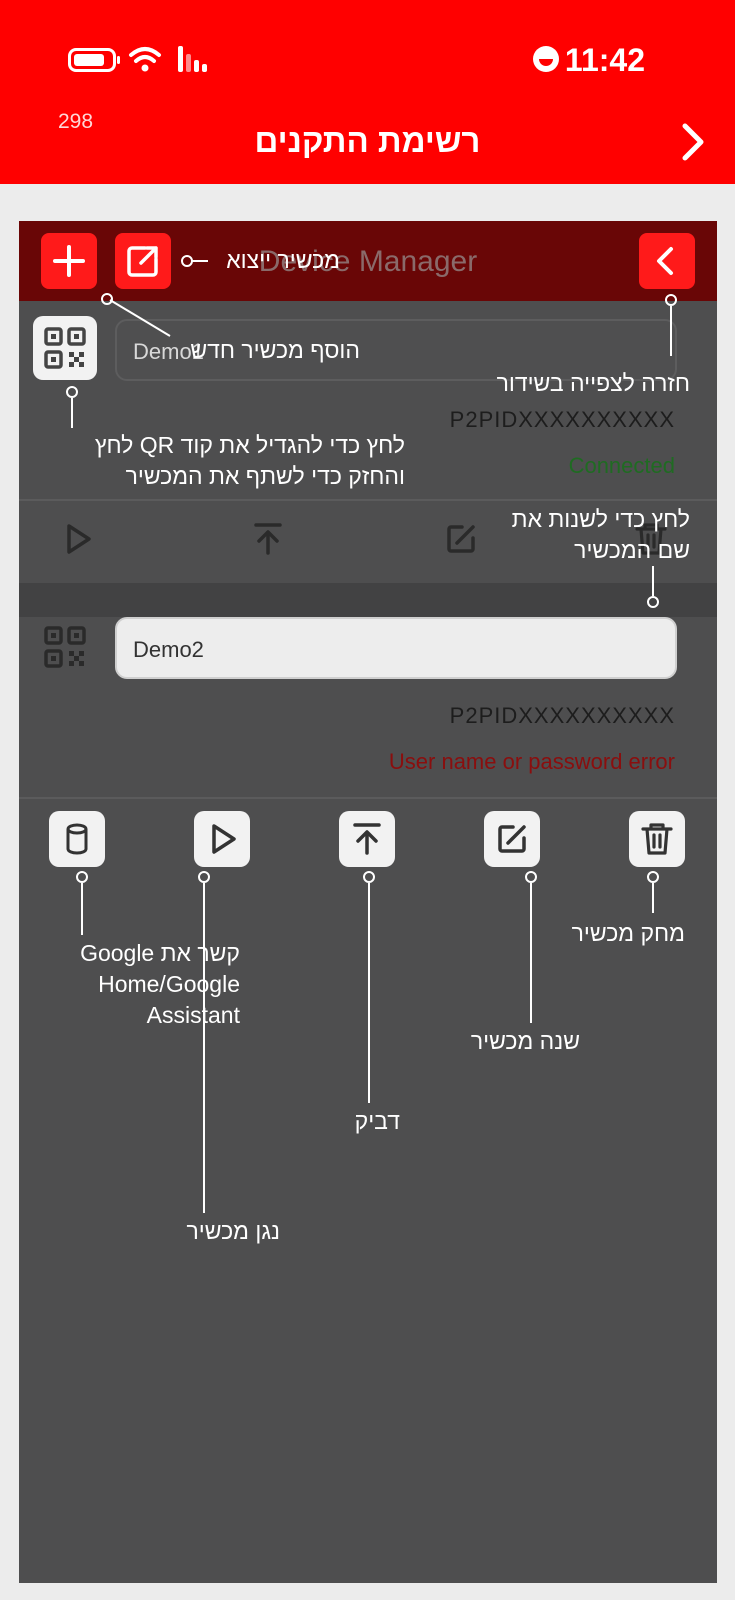 The image size is (735, 1600). I want to click on card-separator, so click(368, 600).